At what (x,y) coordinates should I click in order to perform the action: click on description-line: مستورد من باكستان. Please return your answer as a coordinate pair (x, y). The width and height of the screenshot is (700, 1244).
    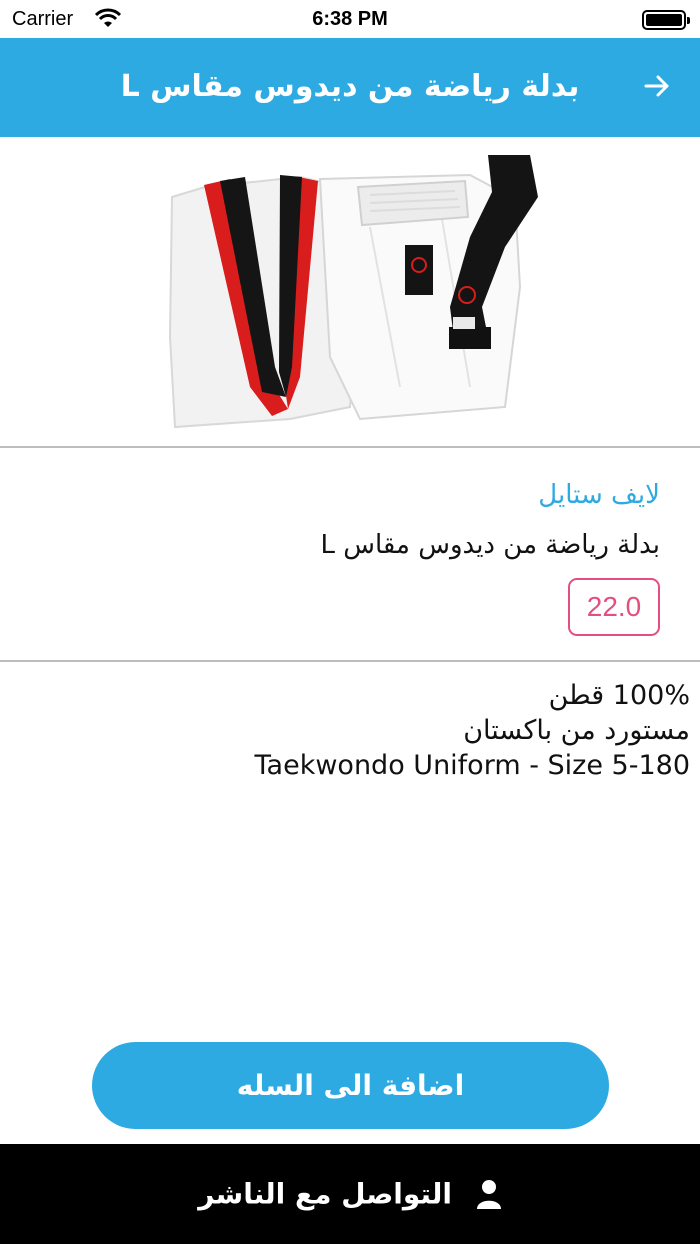
    Looking at the image, I should click on (576, 730).